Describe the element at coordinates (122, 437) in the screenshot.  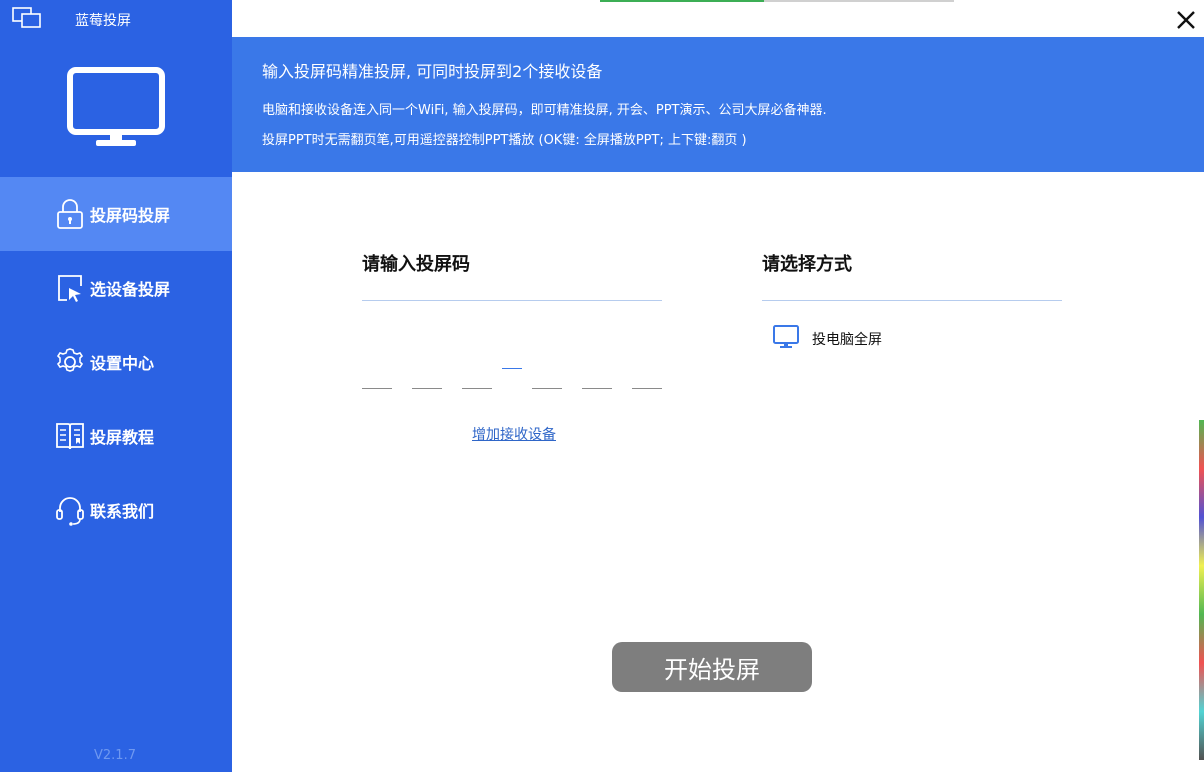
I see `sidebar-item-label: 投屏教程` at that location.